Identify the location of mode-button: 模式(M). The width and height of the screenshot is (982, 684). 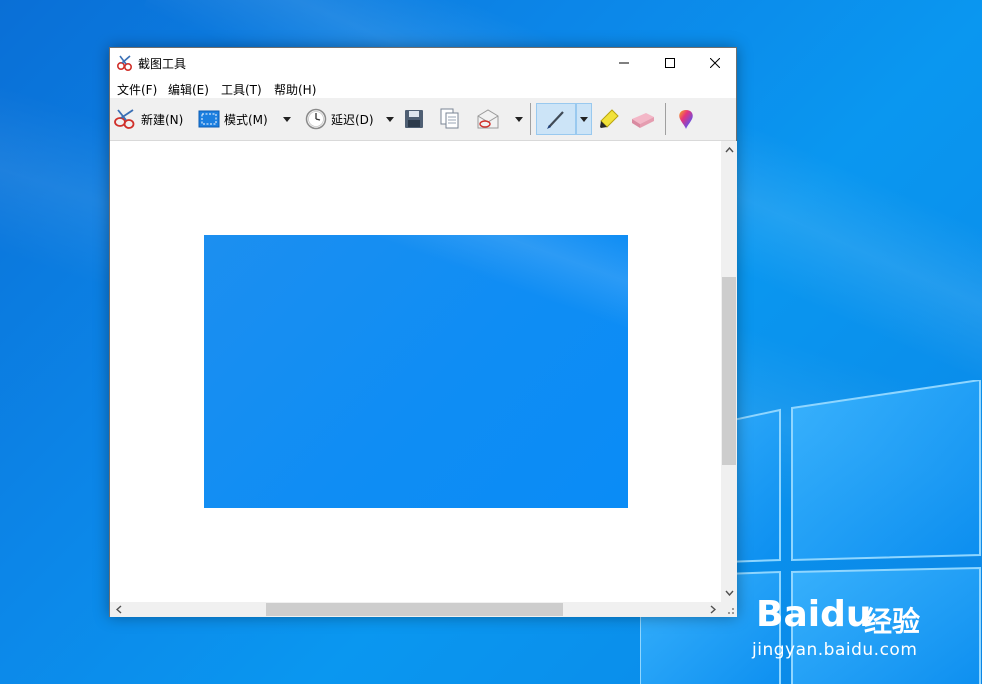
(233, 119).